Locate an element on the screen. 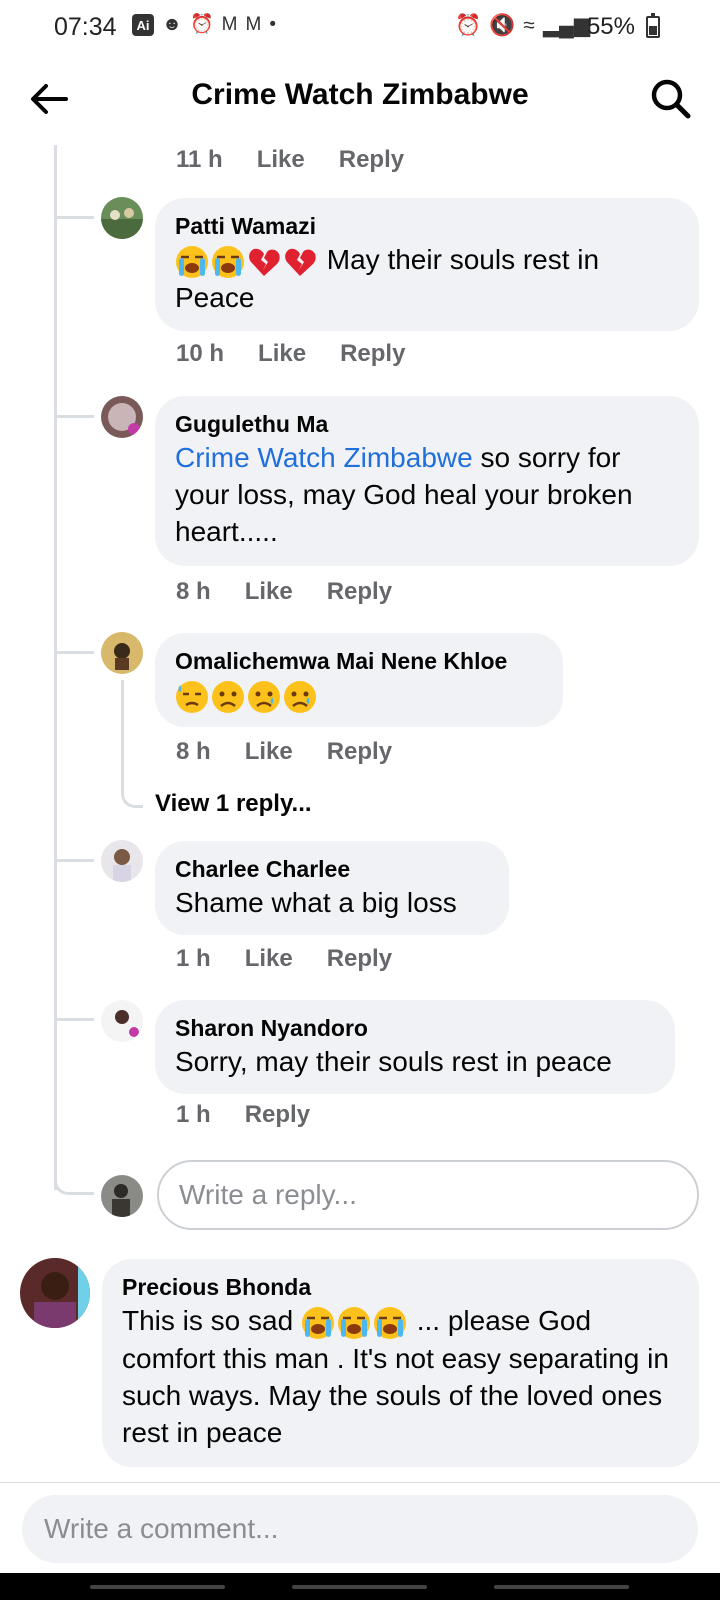  comment-text is located at coordinates (359, 695).